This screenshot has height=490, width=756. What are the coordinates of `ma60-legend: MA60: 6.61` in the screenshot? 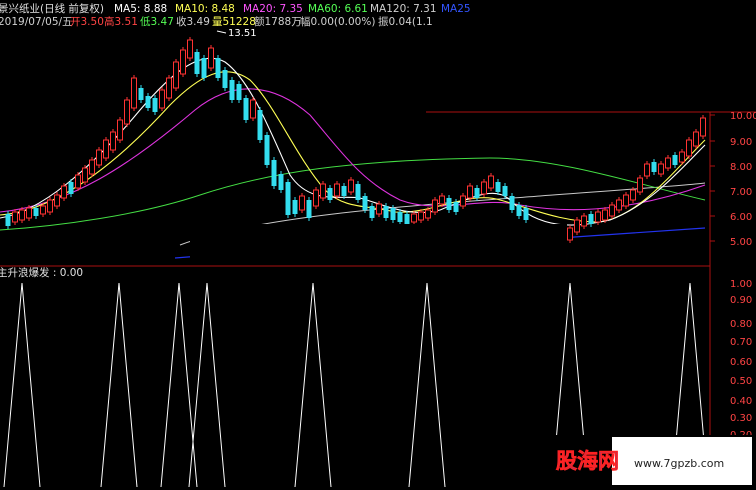 It's located at (338, 9).